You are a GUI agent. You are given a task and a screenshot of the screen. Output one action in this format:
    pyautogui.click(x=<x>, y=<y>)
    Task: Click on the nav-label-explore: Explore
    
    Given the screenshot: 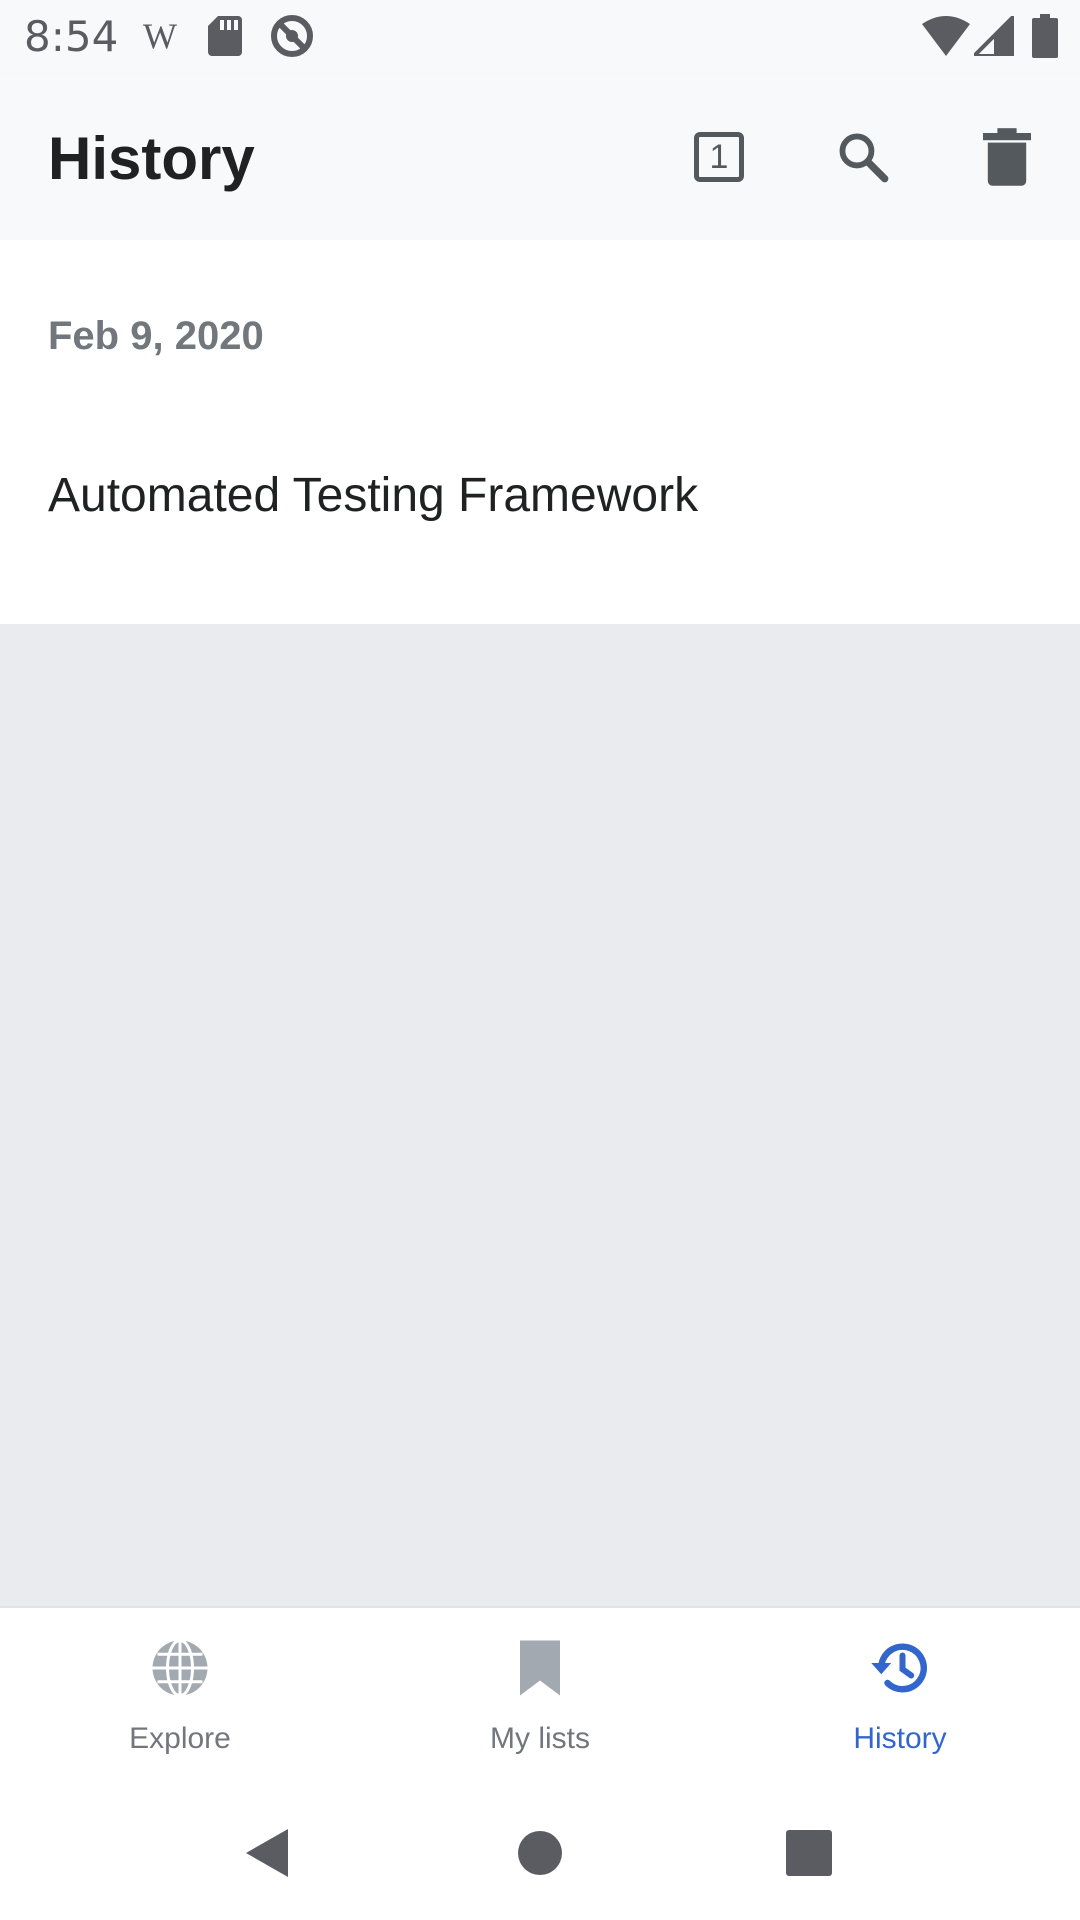 What is the action you would take?
    pyautogui.click(x=180, y=1738)
    